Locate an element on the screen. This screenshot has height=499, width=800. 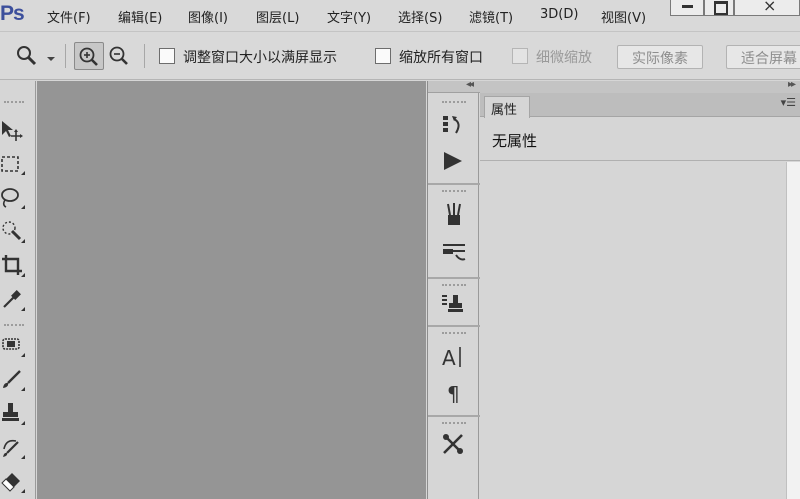
brush-tool-icon is located at coordinates (15, 382).